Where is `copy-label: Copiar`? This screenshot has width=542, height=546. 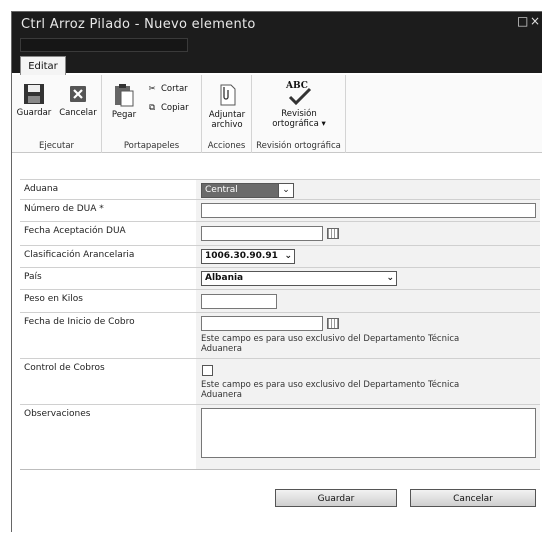 copy-label: Copiar is located at coordinates (175, 108).